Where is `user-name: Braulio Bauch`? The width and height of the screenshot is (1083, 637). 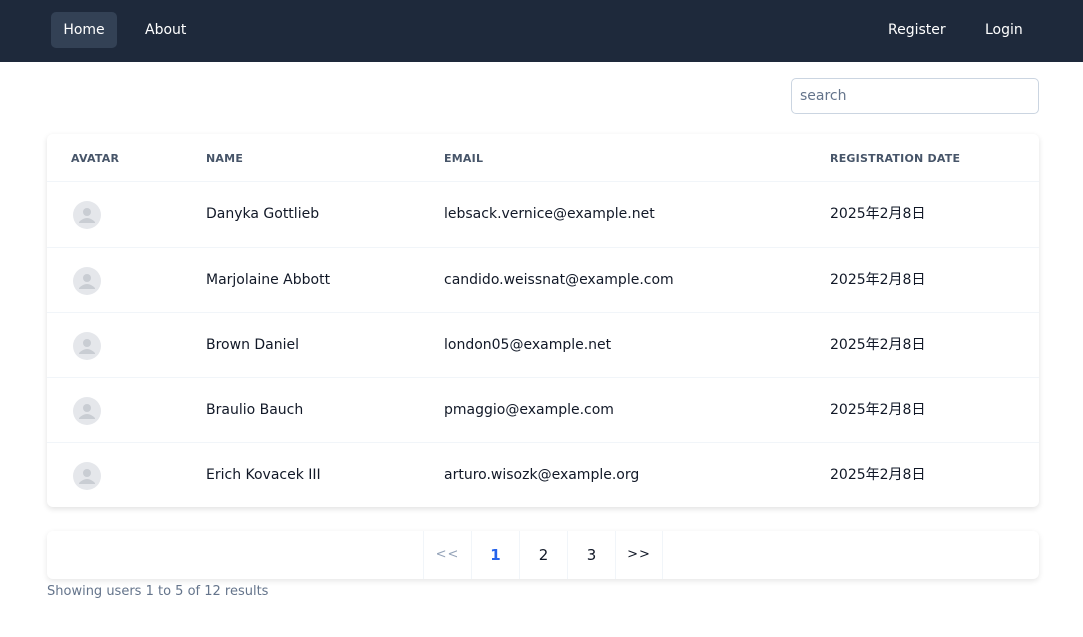 user-name: Braulio Bauch is located at coordinates (255, 410).